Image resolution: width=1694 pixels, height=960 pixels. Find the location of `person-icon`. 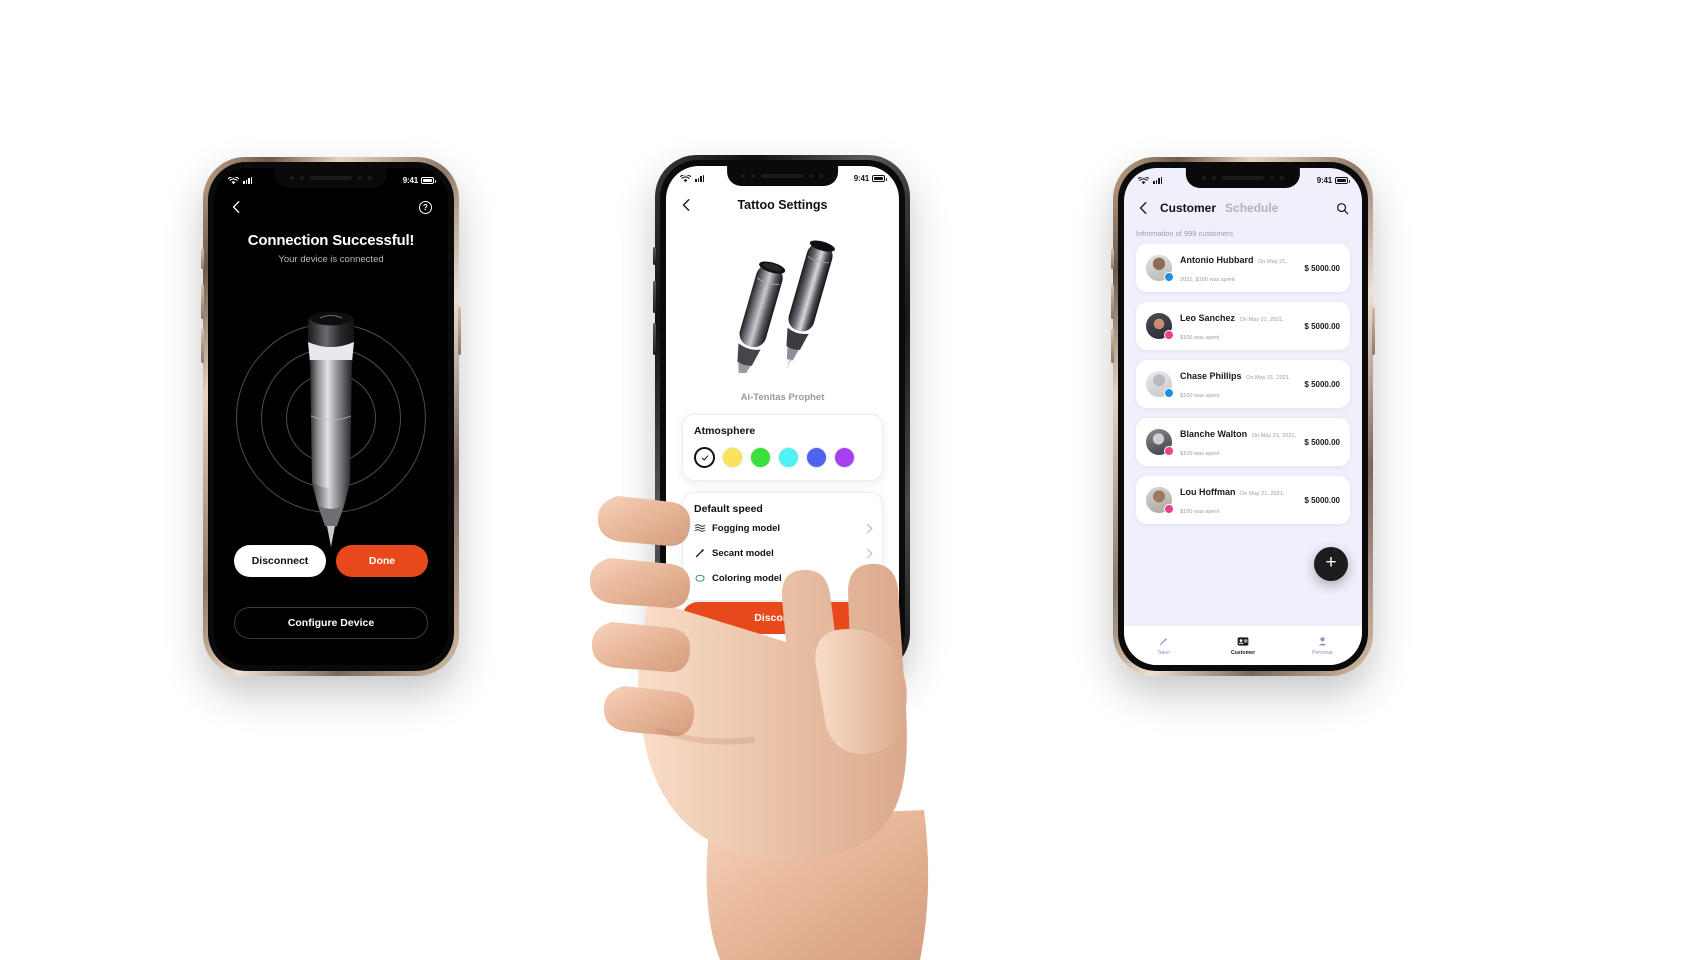

person-icon is located at coordinates (1322, 641).